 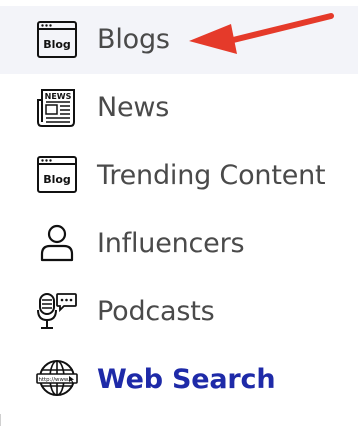 What do you see at coordinates (261, 33) in the screenshot?
I see `pointer-arrow-icon` at bounding box center [261, 33].